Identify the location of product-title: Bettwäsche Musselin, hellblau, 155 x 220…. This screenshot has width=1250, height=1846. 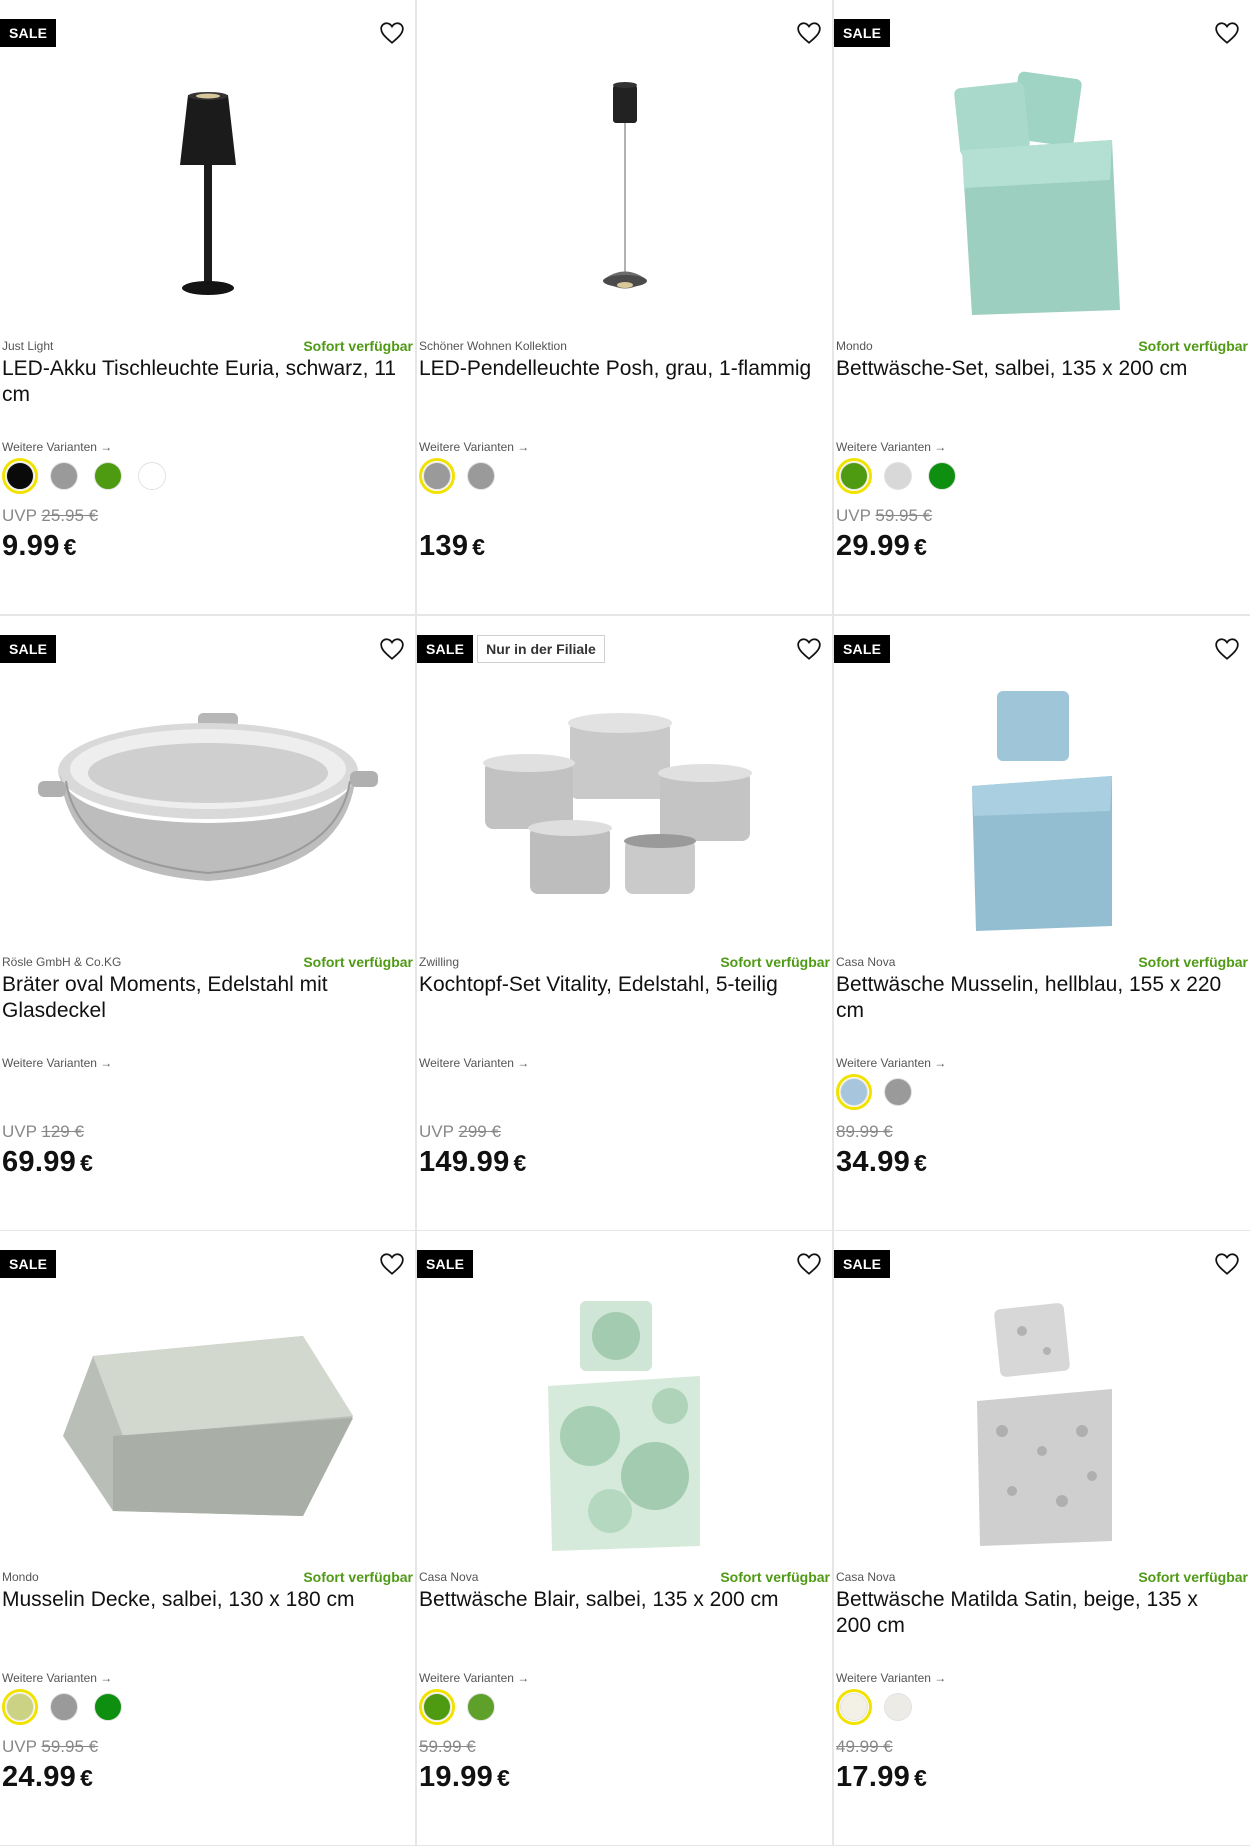
(1037, 998).